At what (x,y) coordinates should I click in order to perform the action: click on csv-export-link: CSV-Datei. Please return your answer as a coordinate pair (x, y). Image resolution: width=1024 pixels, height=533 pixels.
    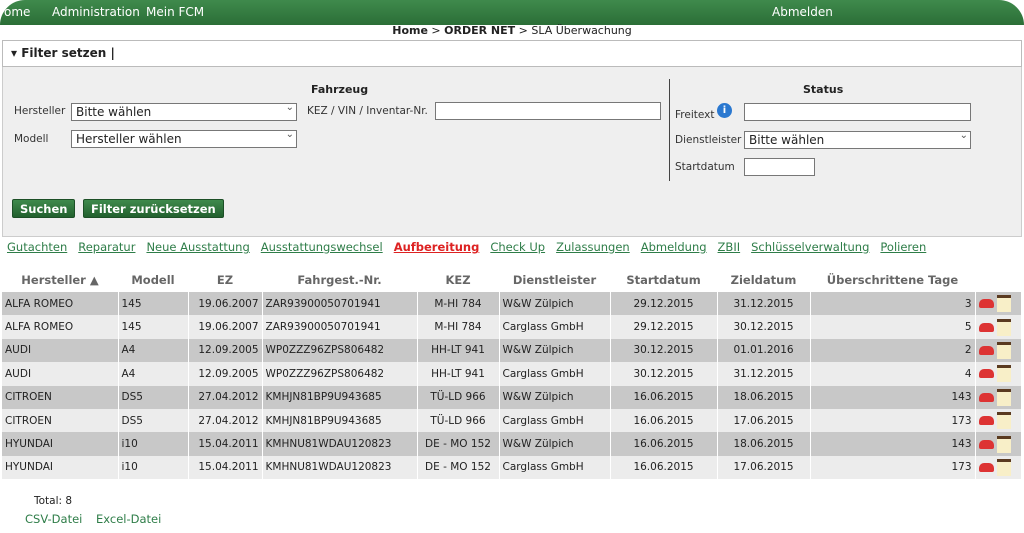
    Looking at the image, I should click on (53, 519).